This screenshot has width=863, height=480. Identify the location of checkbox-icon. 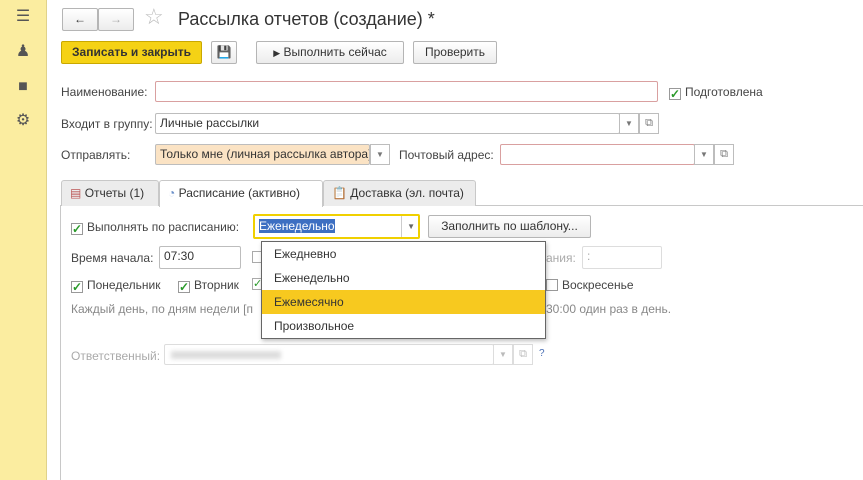
(552, 285).